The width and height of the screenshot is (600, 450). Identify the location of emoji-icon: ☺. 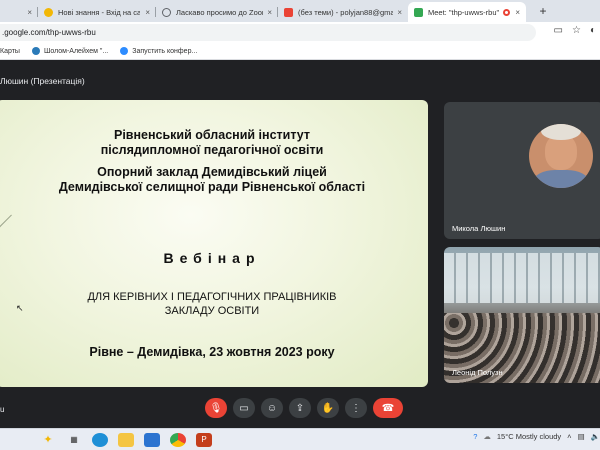
(272, 408).